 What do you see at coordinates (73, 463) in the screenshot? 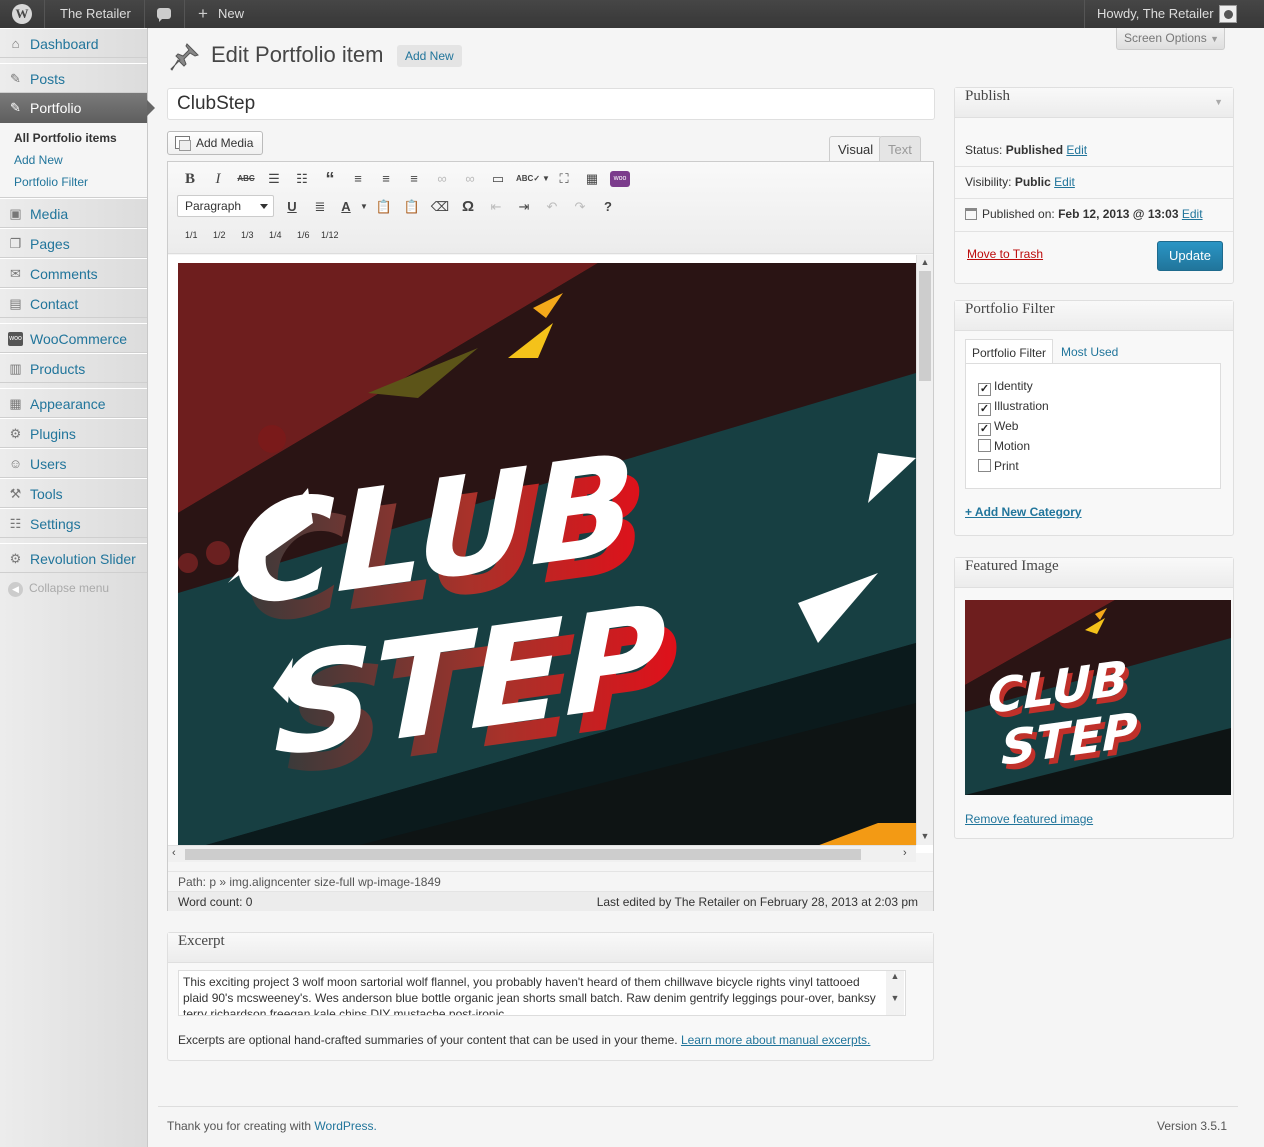
I see `sidebar-item-users: ☺ Users` at bounding box center [73, 463].